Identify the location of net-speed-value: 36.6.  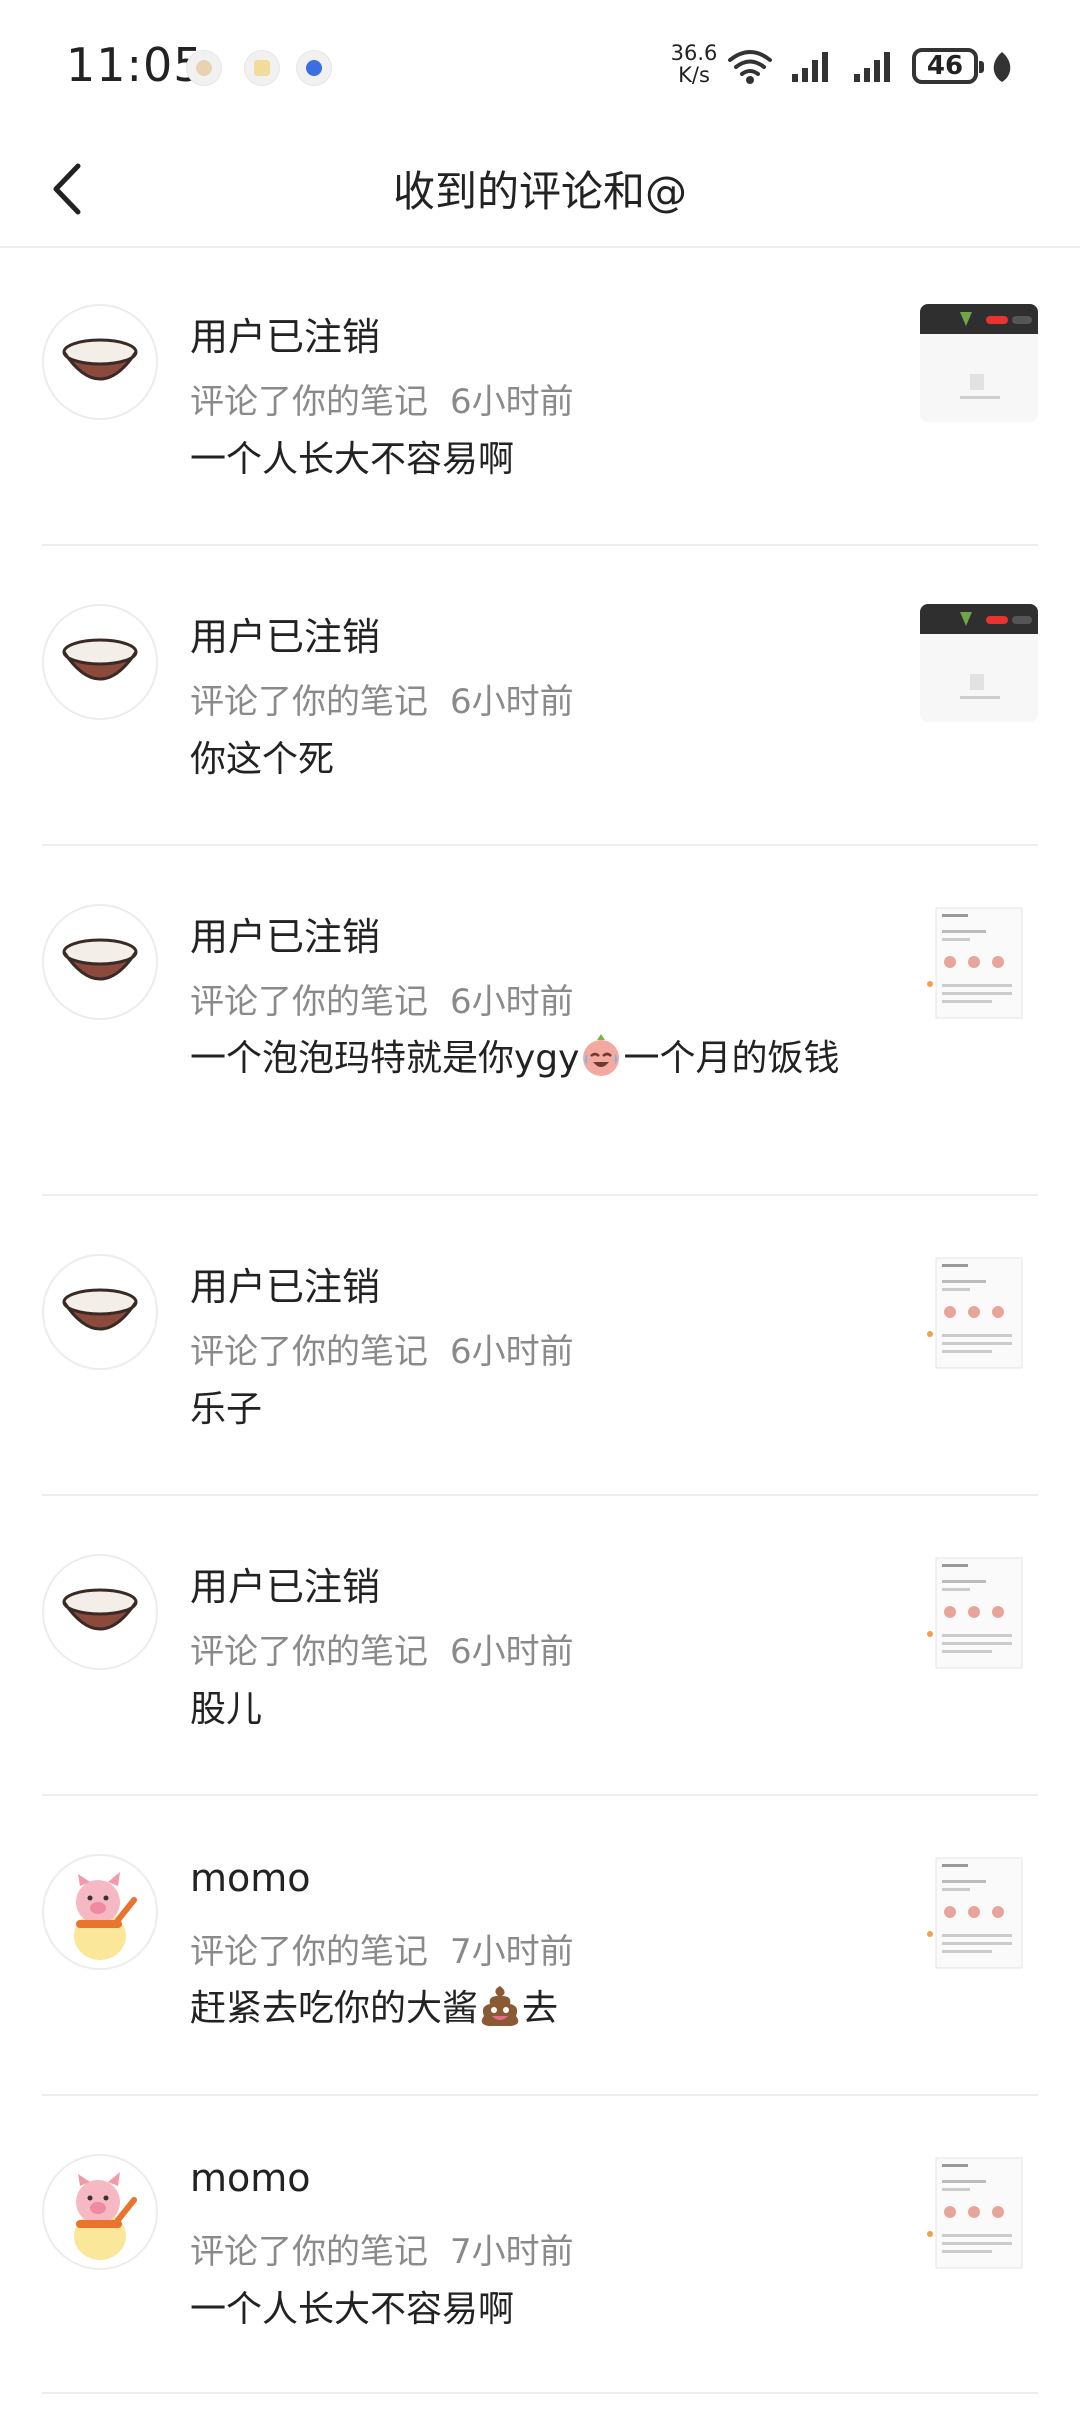
(694, 53).